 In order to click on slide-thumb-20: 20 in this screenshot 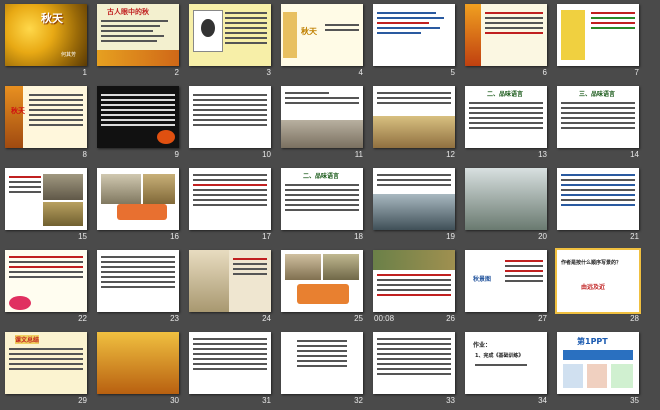, I will do `click(506, 205)`.